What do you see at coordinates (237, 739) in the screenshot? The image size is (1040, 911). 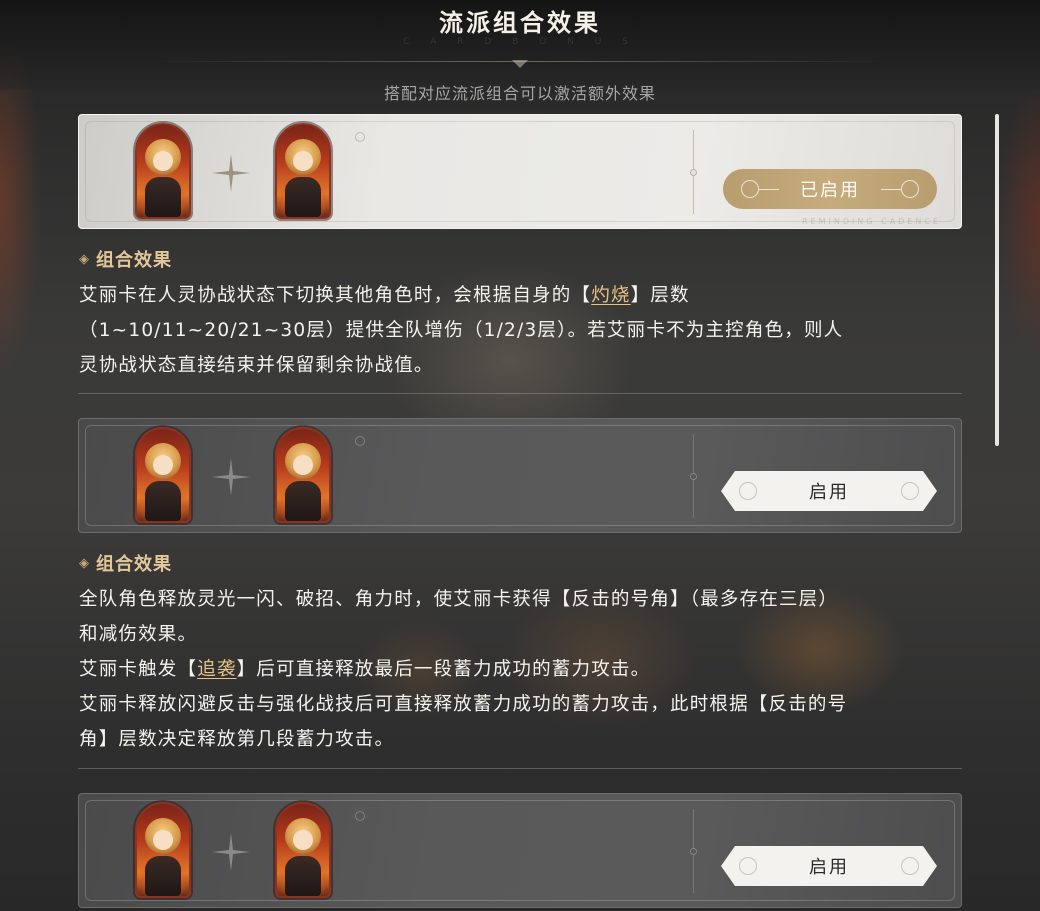 I see `effect-line: 角】层数决定释放第几段蓄力攻击。` at bounding box center [237, 739].